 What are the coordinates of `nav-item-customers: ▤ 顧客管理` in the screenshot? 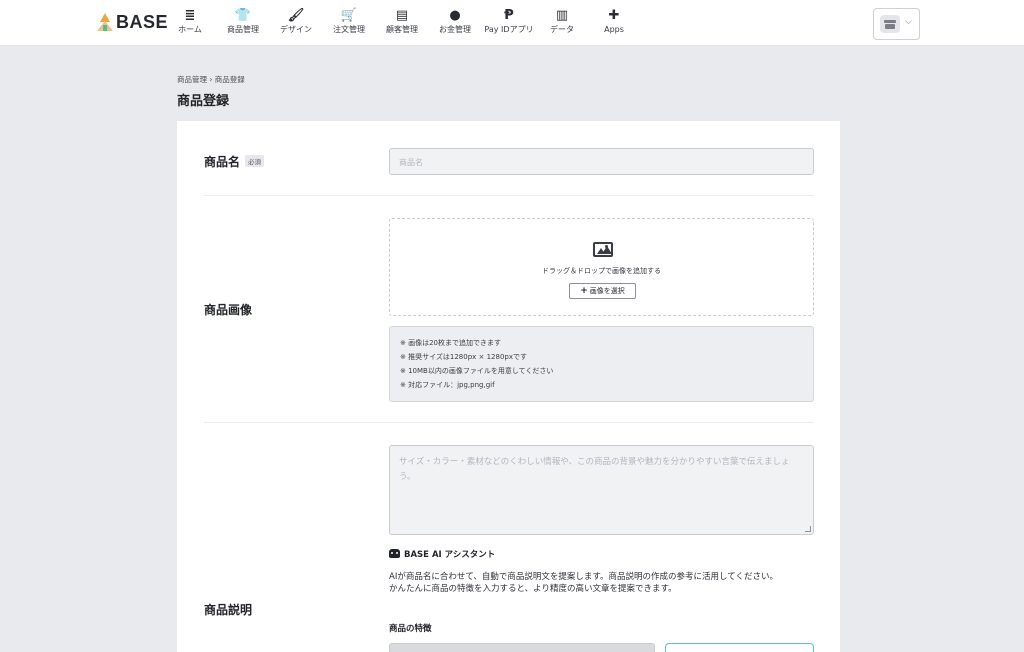 It's located at (402, 21).